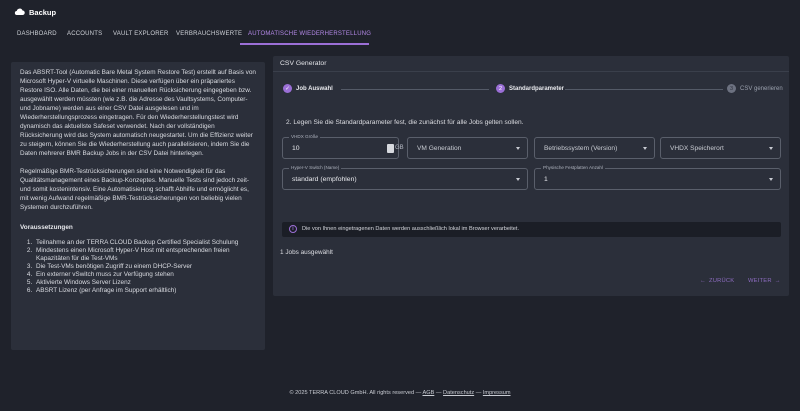  I want to click on step-csv-generieren: 3 CSV generieren, so click(755, 88).